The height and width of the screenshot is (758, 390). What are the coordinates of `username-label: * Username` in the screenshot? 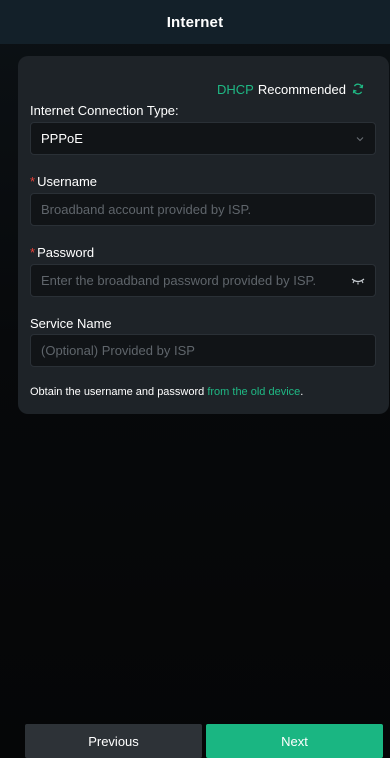 It's located at (63, 182).